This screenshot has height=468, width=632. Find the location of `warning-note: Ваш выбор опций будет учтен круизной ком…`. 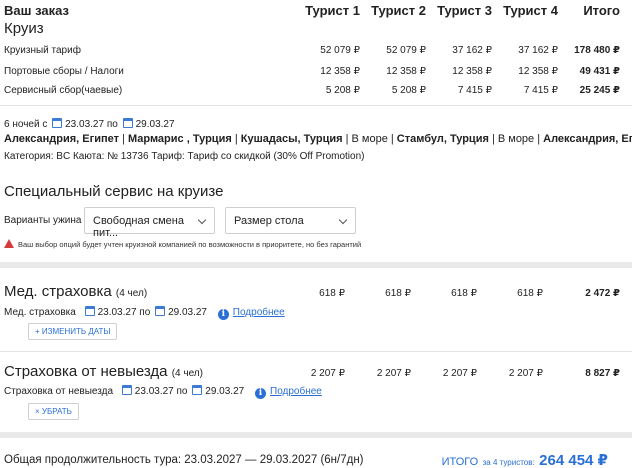

warning-note: Ваш выбор опций будет учтен круизной ком… is located at coordinates (182, 244).